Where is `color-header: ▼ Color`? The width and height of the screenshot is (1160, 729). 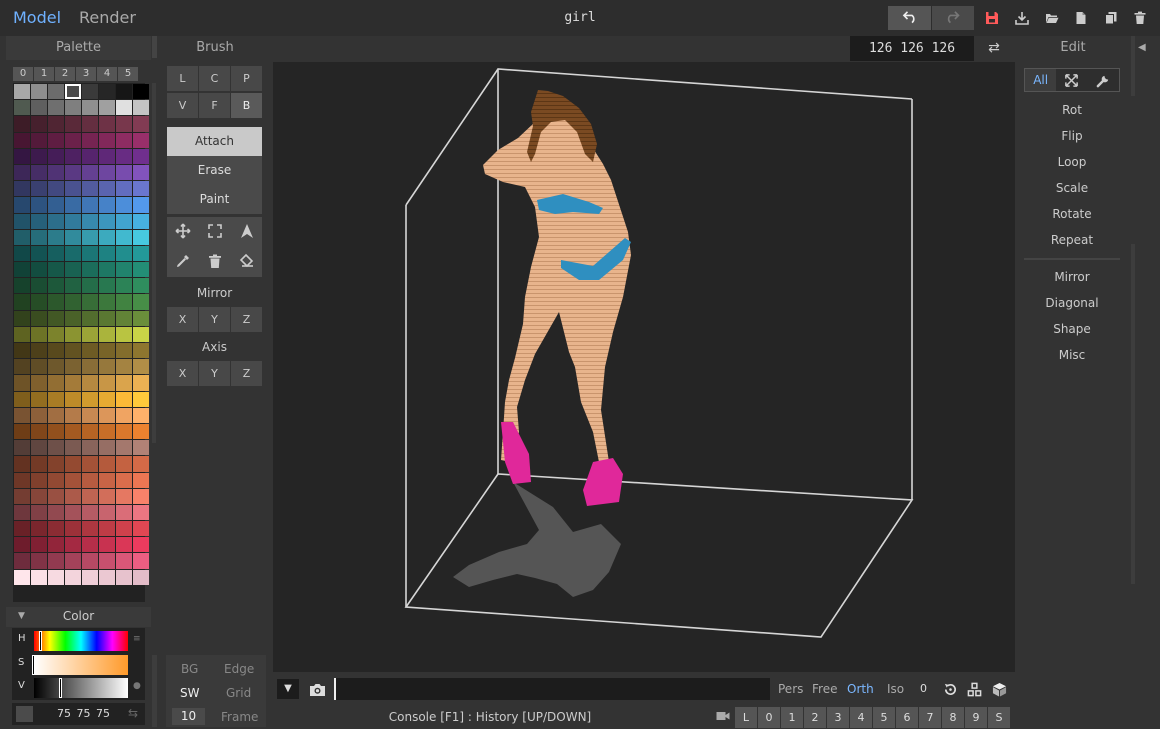 color-header: ▼ Color is located at coordinates (78, 617).